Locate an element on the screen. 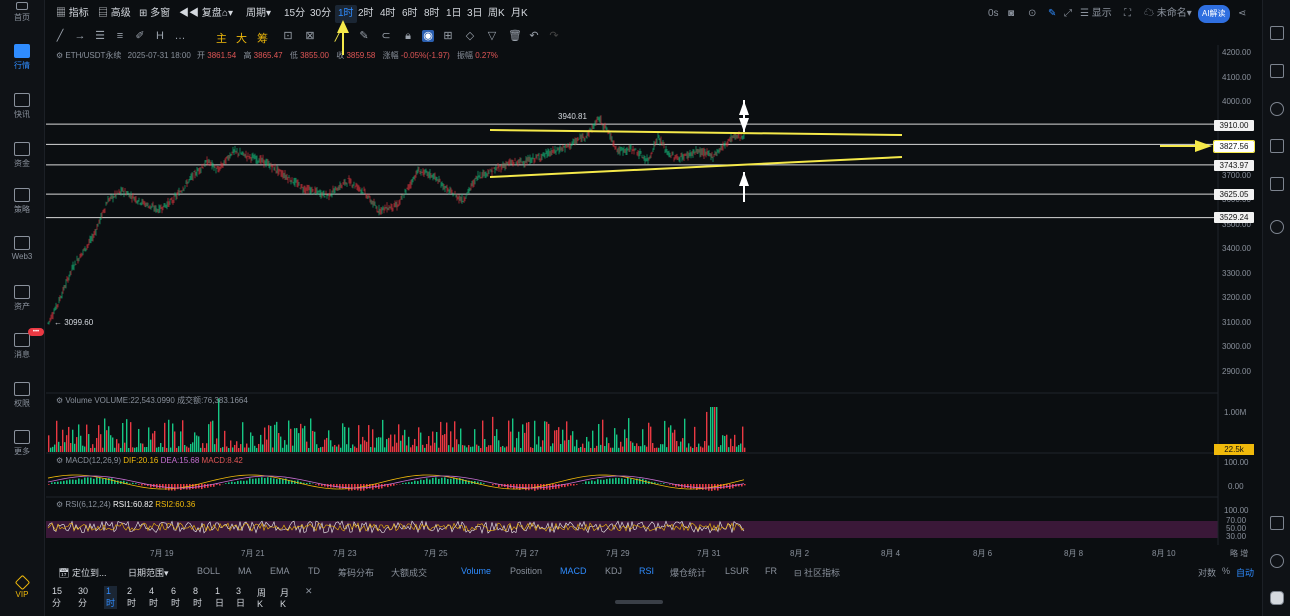  upper-trendline is located at coordinates (696, 132).